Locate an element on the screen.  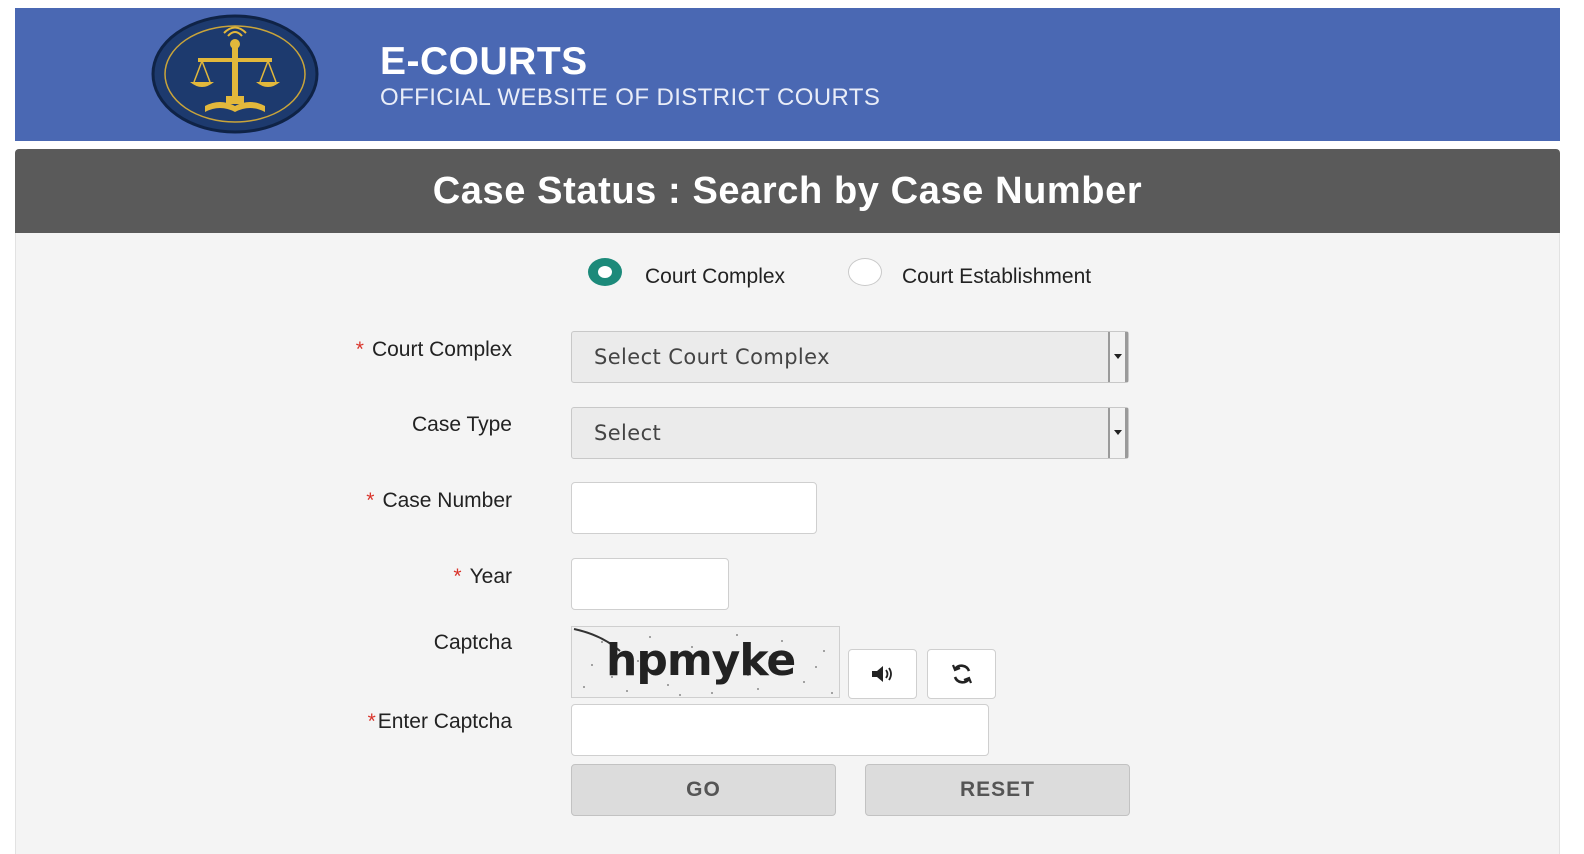
year-input is located at coordinates (650, 584).